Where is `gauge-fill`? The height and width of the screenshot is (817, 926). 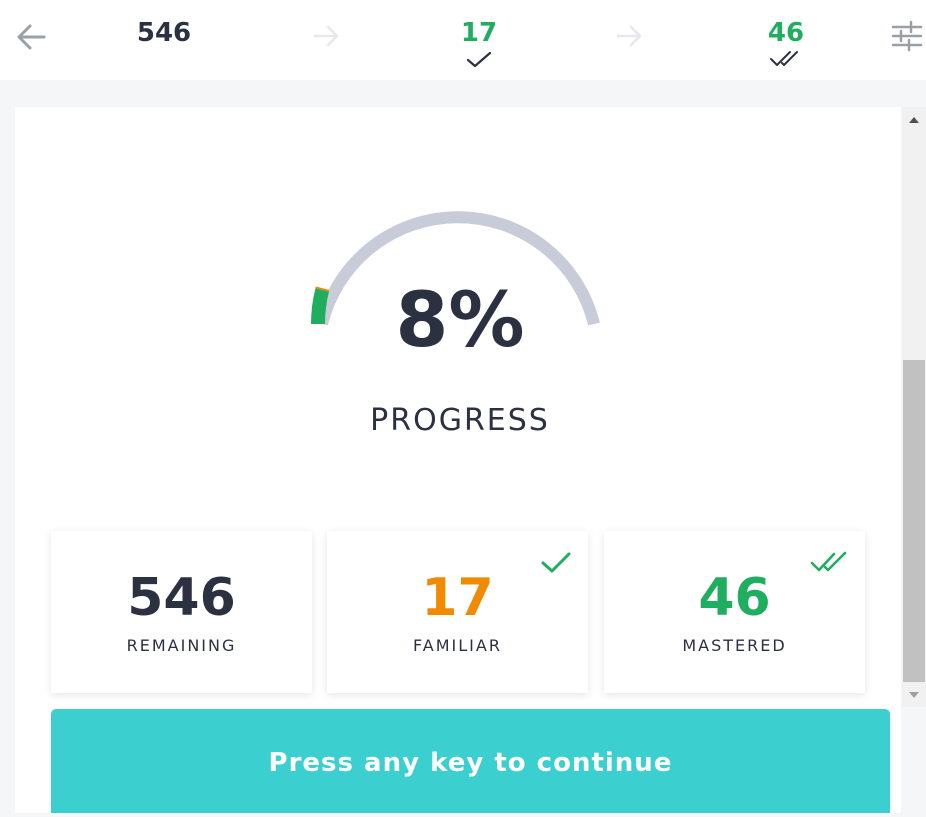 gauge-fill is located at coordinates (320, 306).